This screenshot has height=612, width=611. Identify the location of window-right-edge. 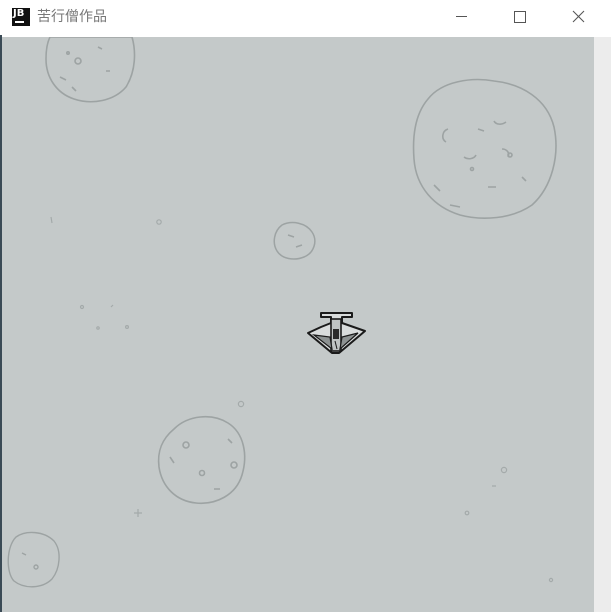
(602, 324).